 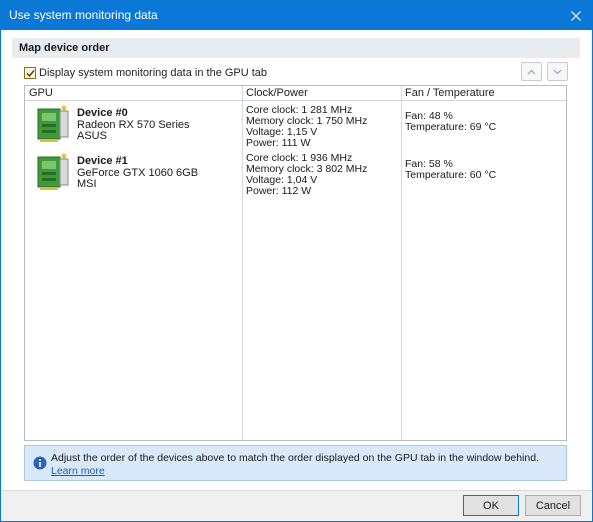 I want to click on move-down-button, so click(x=557, y=71).